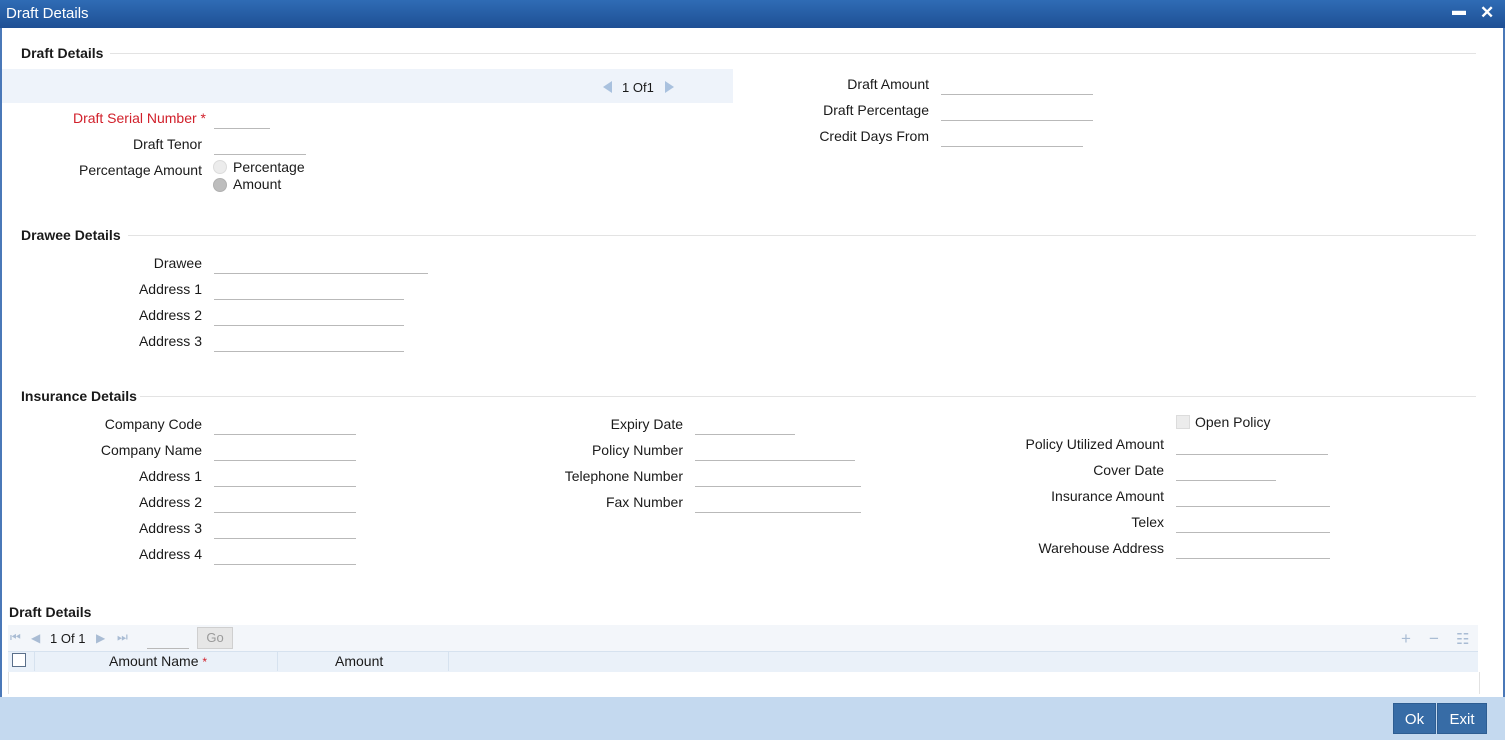 The height and width of the screenshot is (740, 1505). I want to click on draft-percentage-label: Draft Percentage, so click(876, 110).